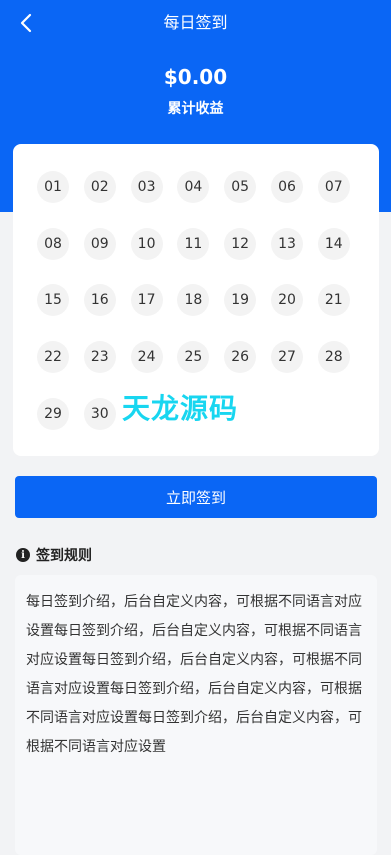 This screenshot has height=855, width=391. Describe the element at coordinates (240, 243) in the screenshot. I see `calendar-day: 12` at that location.